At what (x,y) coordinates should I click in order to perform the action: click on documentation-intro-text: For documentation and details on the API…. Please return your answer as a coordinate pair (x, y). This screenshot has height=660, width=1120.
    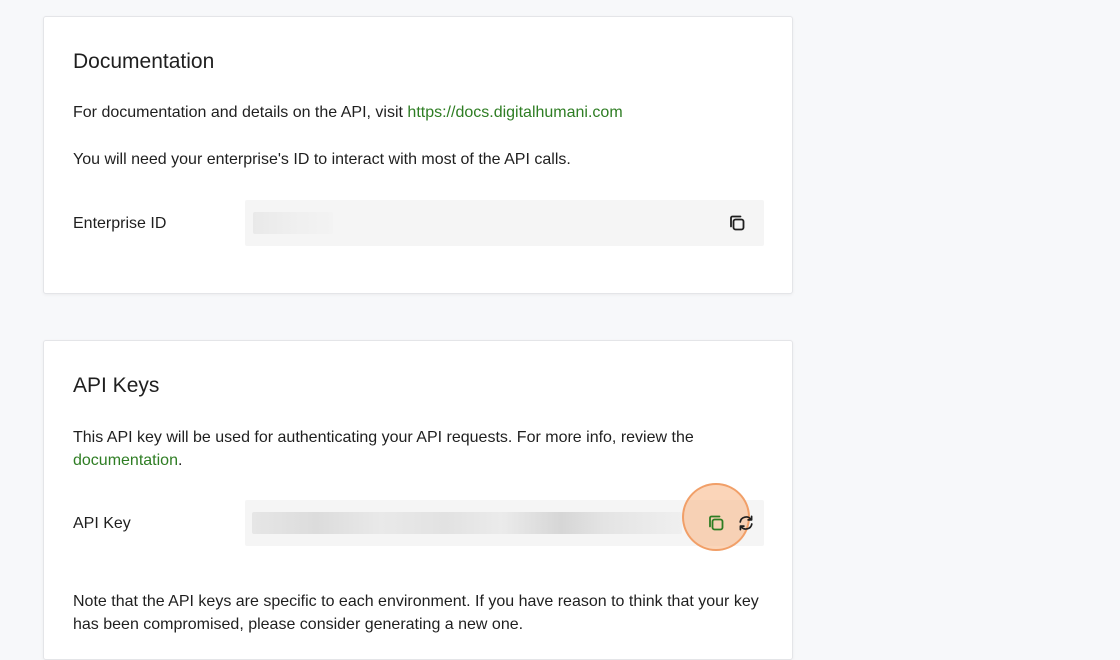
    Looking at the image, I should click on (240, 112).